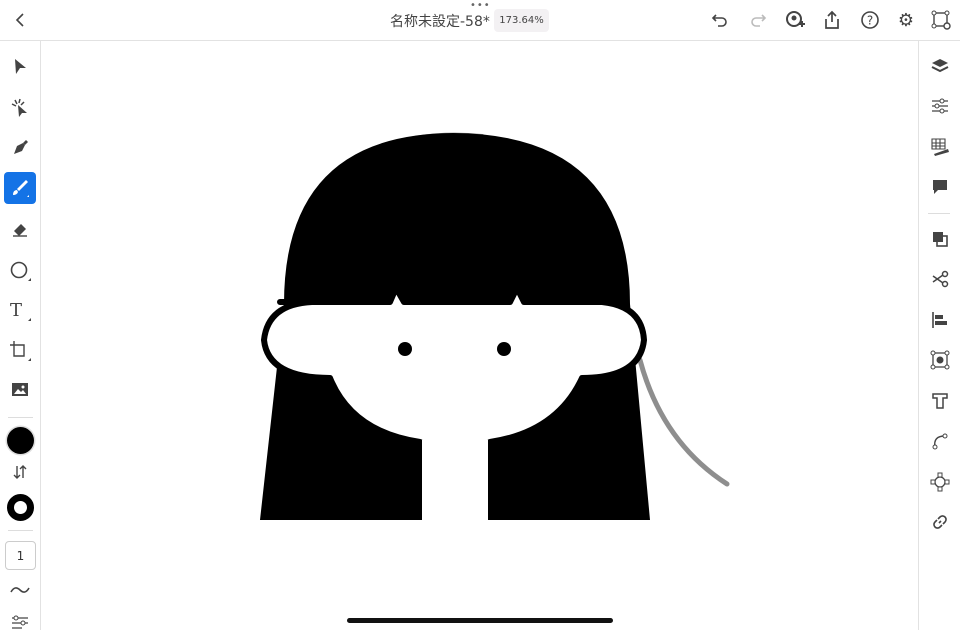  I want to click on place-image-icon, so click(20, 390).